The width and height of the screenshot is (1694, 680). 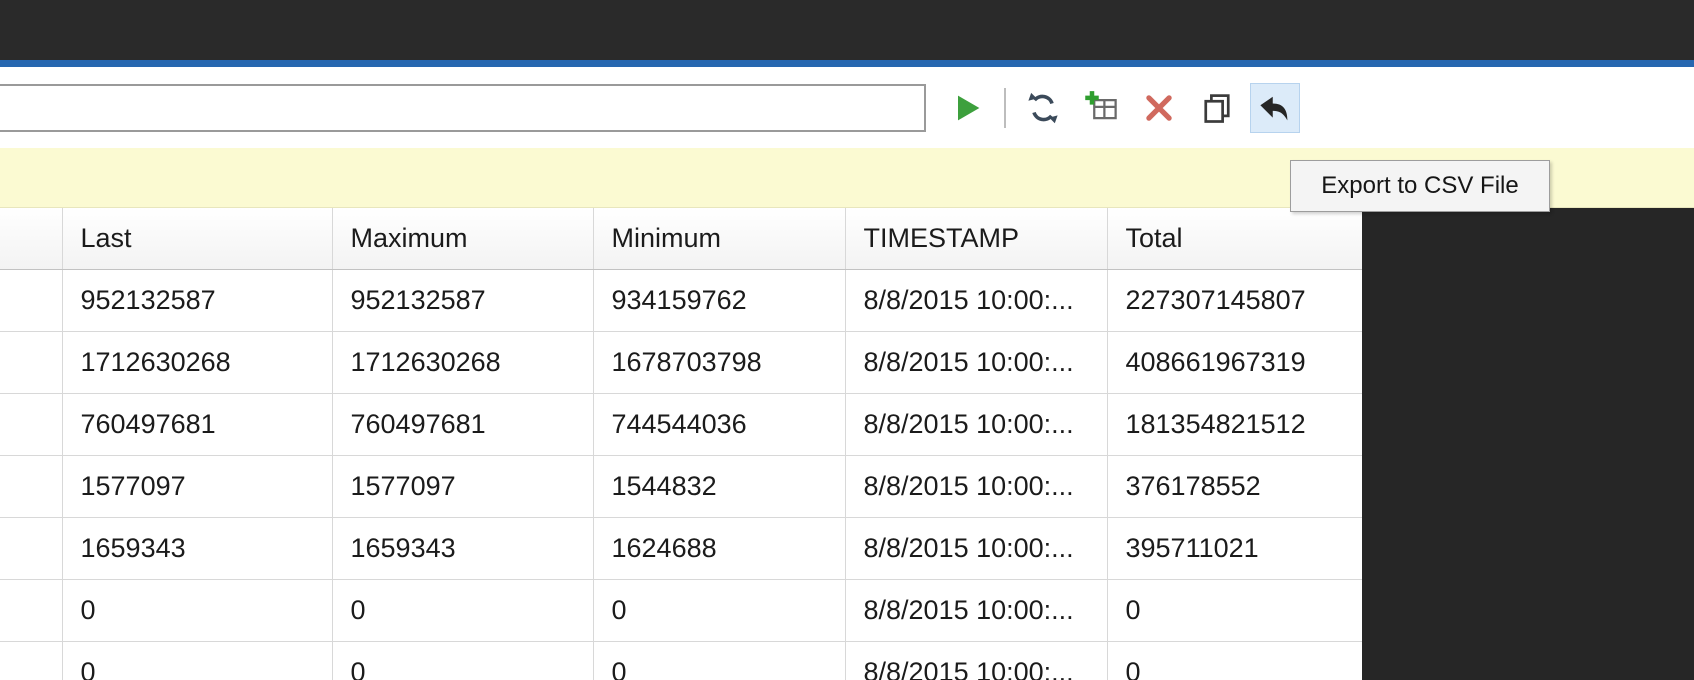 What do you see at coordinates (719, 424) in the screenshot?
I see `grid-cell: 744544036` at bounding box center [719, 424].